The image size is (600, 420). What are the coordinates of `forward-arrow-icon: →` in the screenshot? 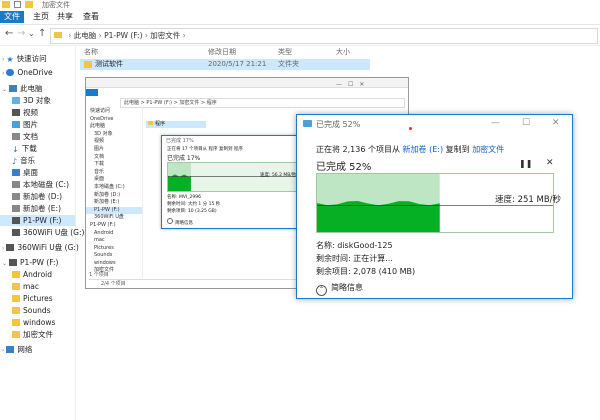 It's located at (21, 33).